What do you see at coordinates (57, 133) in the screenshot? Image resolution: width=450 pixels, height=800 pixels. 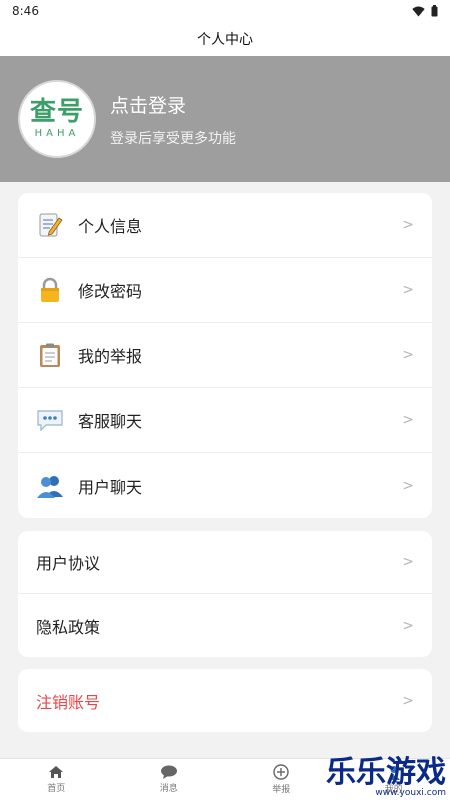 I see `avatar-logo-subtext: HAHA` at bounding box center [57, 133].